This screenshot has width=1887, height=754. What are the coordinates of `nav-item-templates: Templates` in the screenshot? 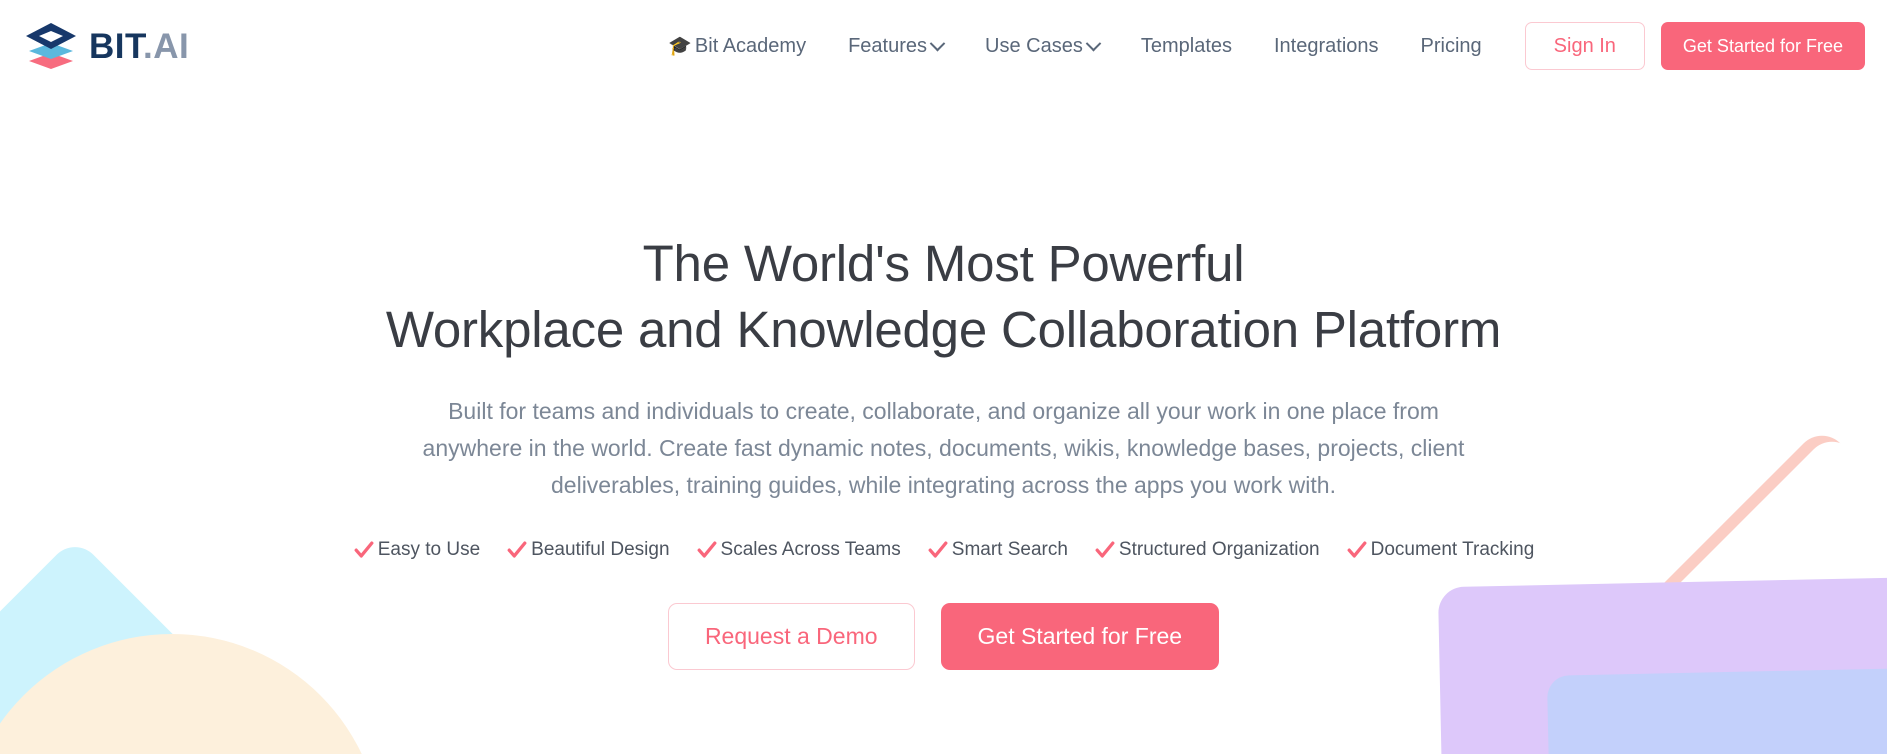 It's located at (1186, 46).